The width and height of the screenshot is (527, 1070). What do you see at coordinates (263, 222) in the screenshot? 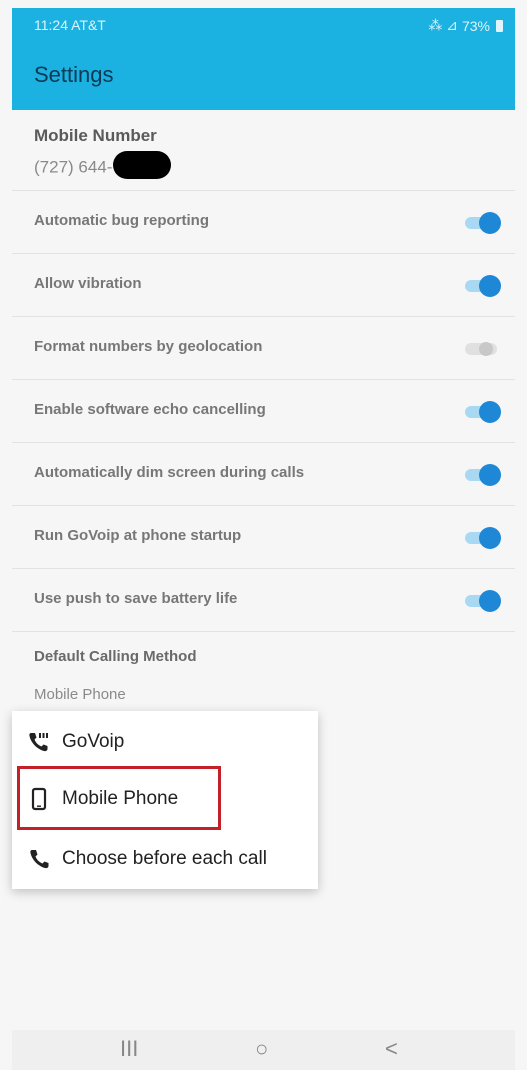
I see `setting-row-bug-reporting: Automatic bug reporting` at bounding box center [263, 222].